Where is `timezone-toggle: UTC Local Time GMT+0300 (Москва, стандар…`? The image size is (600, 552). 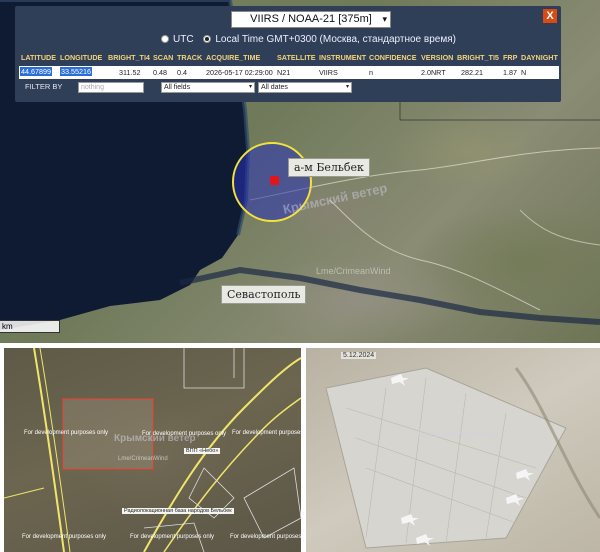
timezone-toggle: UTC Local Time GMT+0300 (Москва, стандар… is located at coordinates (312, 39).